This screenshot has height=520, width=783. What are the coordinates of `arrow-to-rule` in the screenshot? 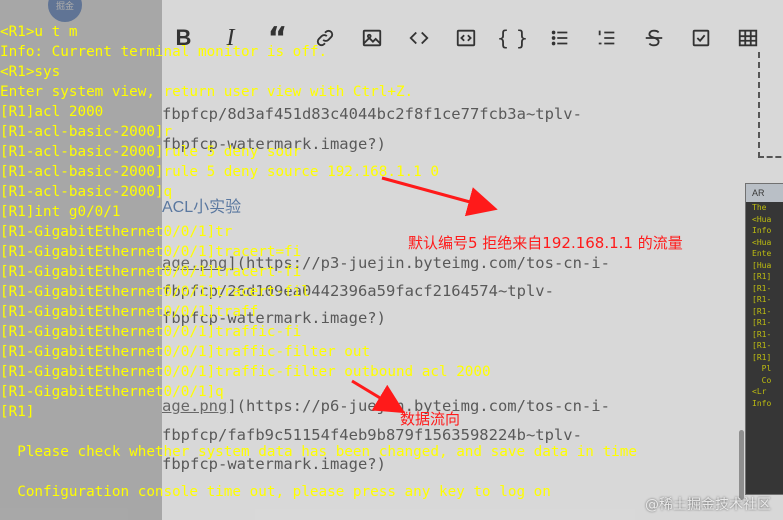 It's located at (439, 196).